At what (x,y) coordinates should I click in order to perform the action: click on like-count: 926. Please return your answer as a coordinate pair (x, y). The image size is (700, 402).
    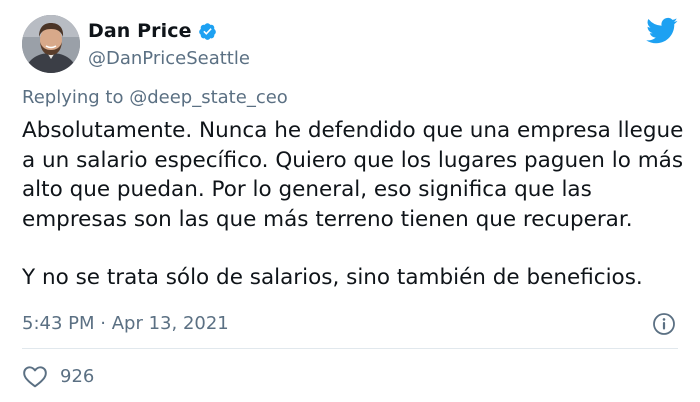
    Looking at the image, I should click on (77, 376).